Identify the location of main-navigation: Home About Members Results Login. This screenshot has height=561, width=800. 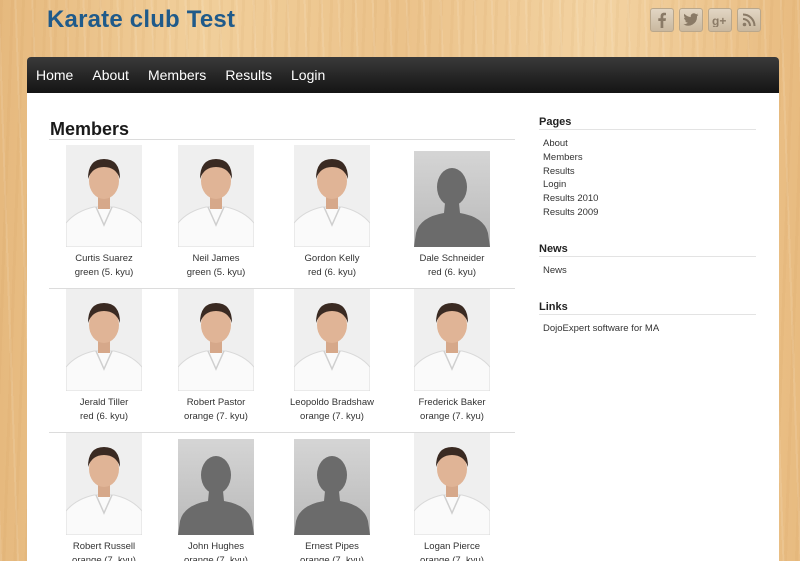
(403, 75).